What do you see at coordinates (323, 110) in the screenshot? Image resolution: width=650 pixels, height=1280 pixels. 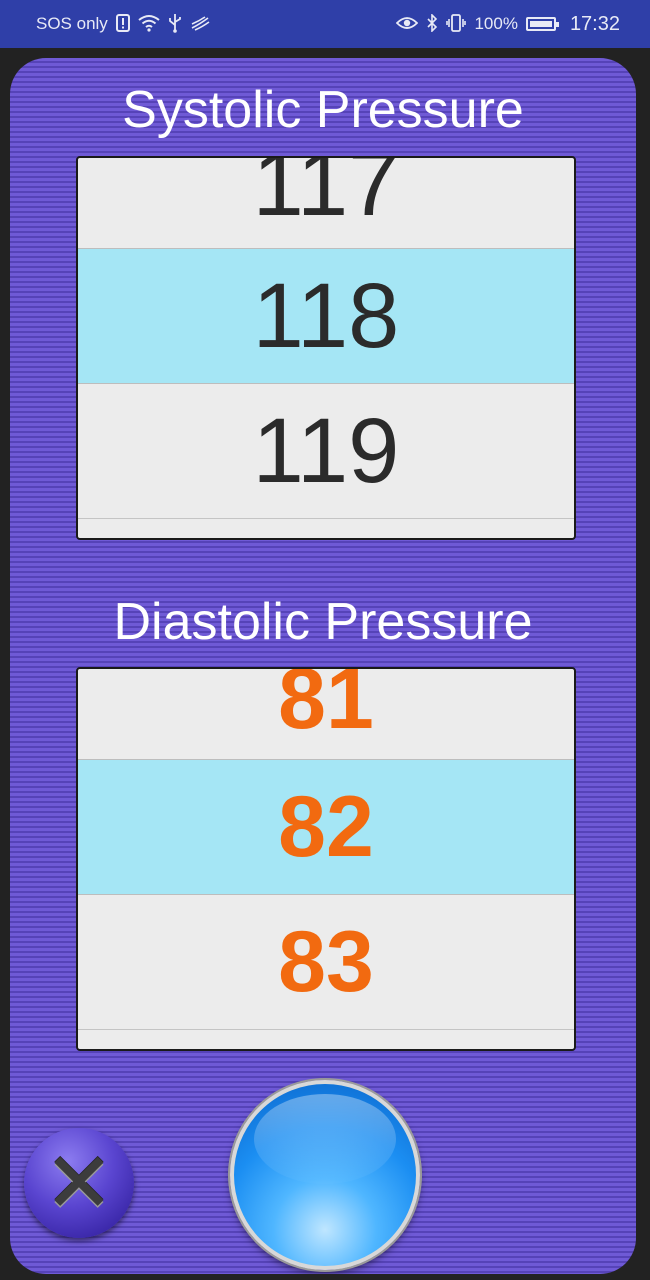 I see `systolic-title: Systolic Pressure` at bounding box center [323, 110].